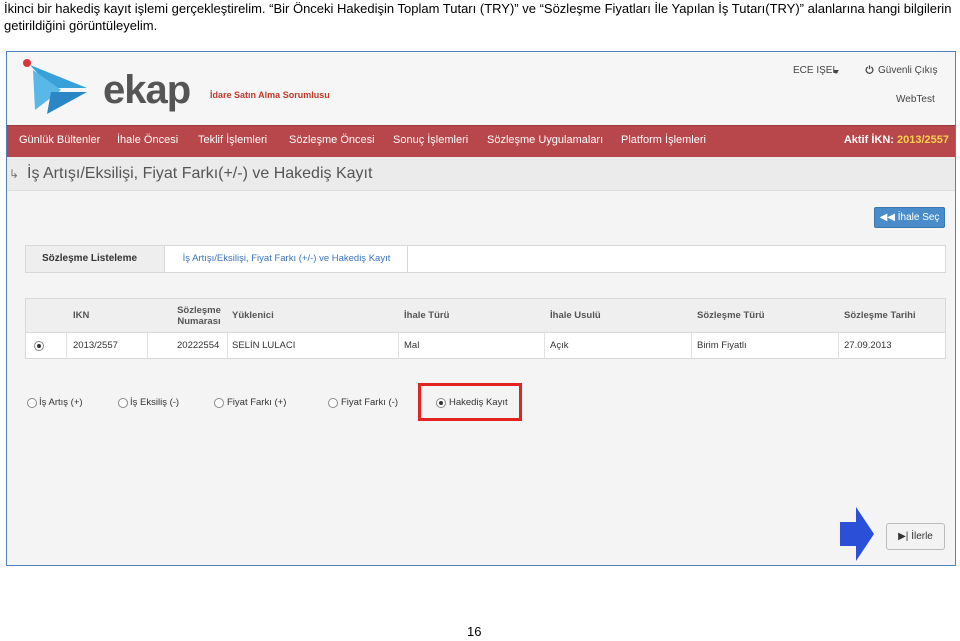 The height and width of the screenshot is (641, 960). What do you see at coordinates (722, 345) in the screenshot?
I see `cell-contract-type: Birim Fiyatlı` at bounding box center [722, 345].